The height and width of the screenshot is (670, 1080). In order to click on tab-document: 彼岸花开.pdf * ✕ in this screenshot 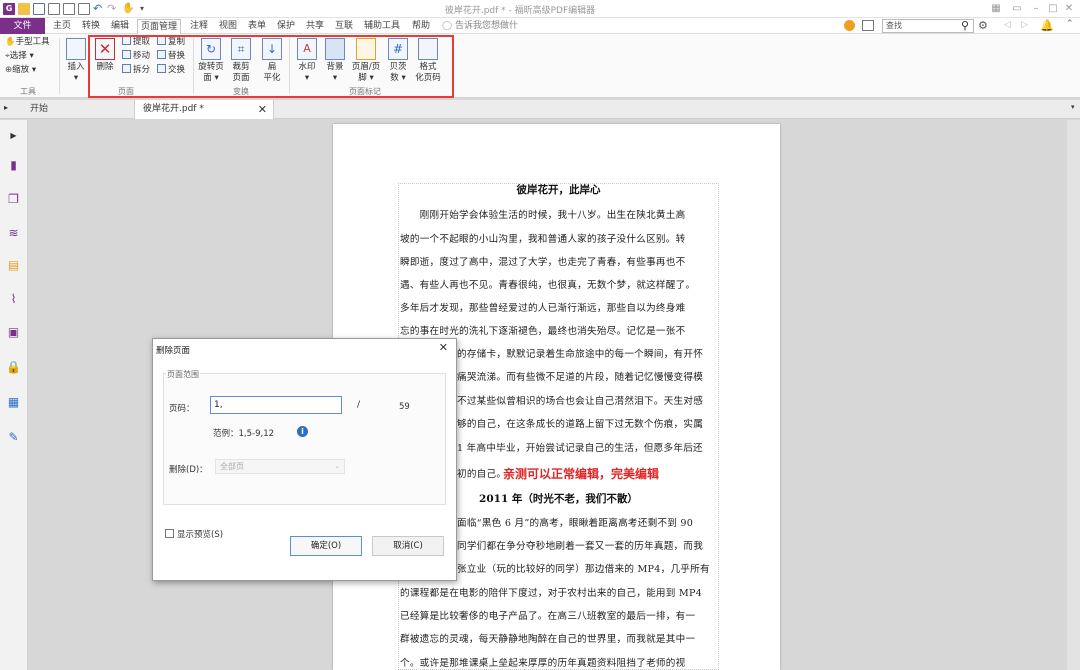, I will do `click(204, 109)`.